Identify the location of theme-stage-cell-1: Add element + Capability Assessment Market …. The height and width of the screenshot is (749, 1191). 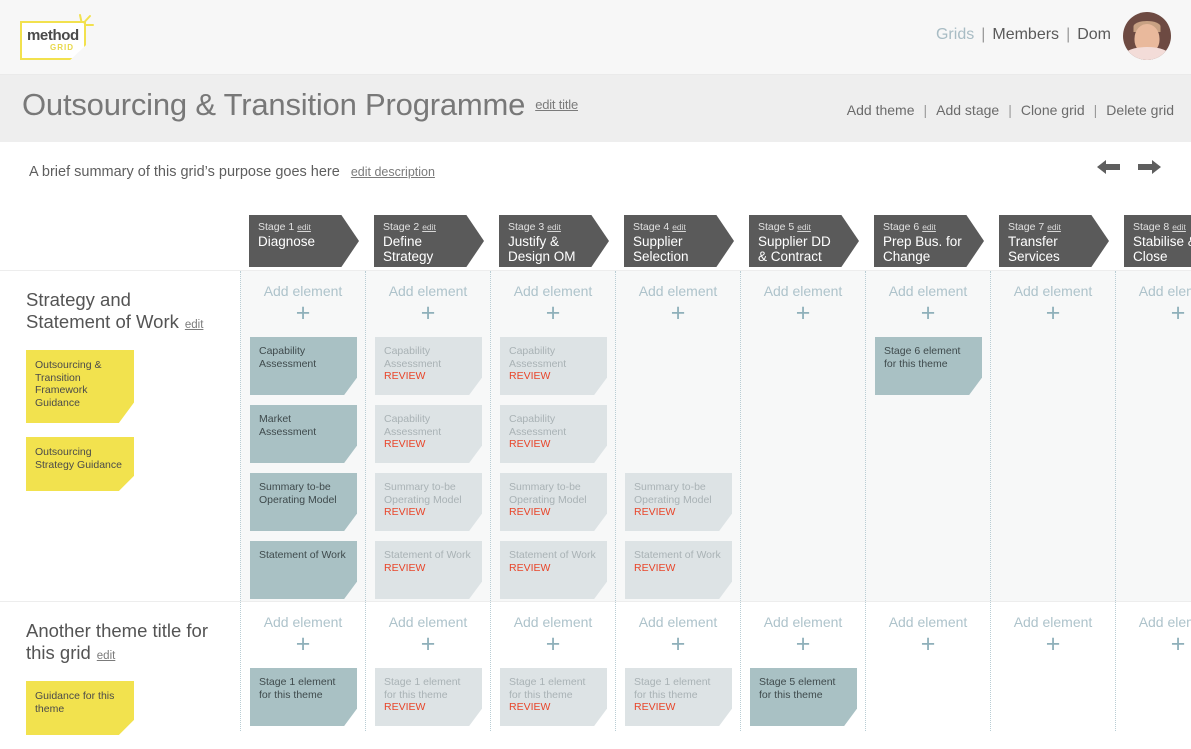
(302, 436).